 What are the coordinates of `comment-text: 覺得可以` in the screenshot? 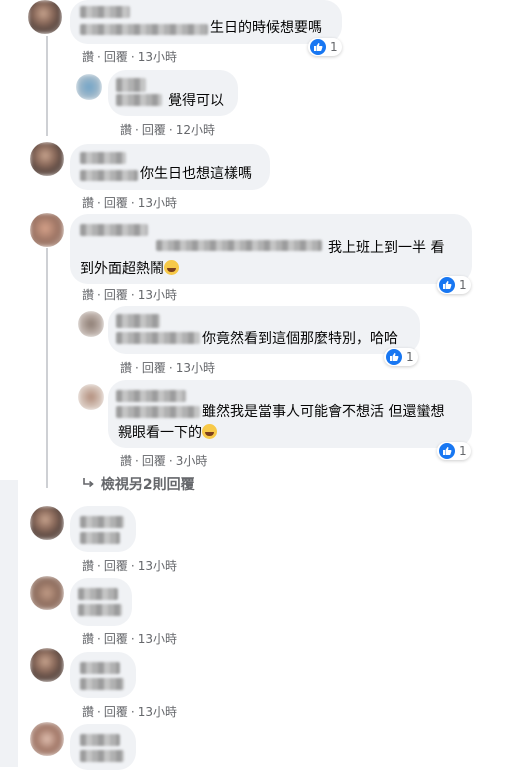 It's located at (196, 101).